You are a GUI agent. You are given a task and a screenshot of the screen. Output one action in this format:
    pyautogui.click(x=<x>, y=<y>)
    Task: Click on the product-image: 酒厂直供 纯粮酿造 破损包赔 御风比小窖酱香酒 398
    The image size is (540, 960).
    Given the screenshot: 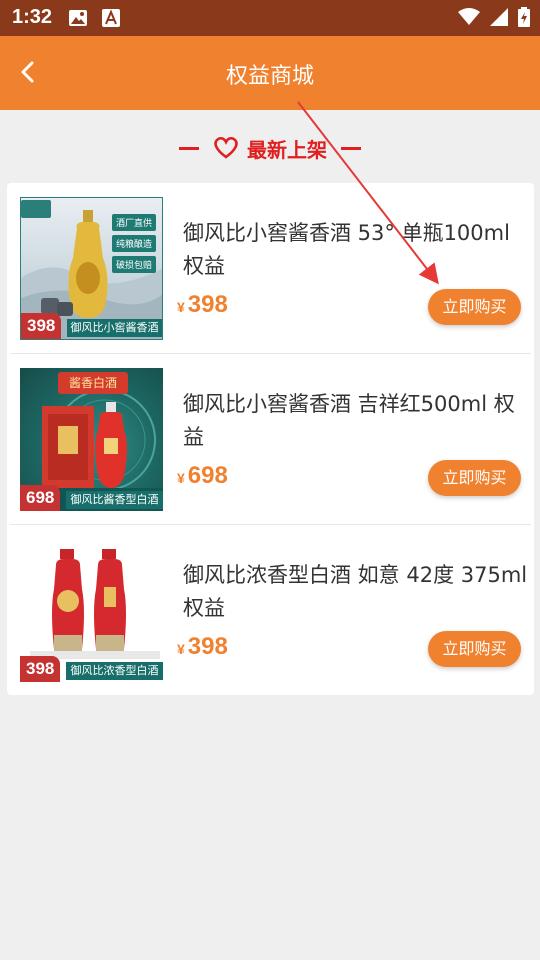 What is the action you would take?
    pyautogui.click(x=91, y=268)
    